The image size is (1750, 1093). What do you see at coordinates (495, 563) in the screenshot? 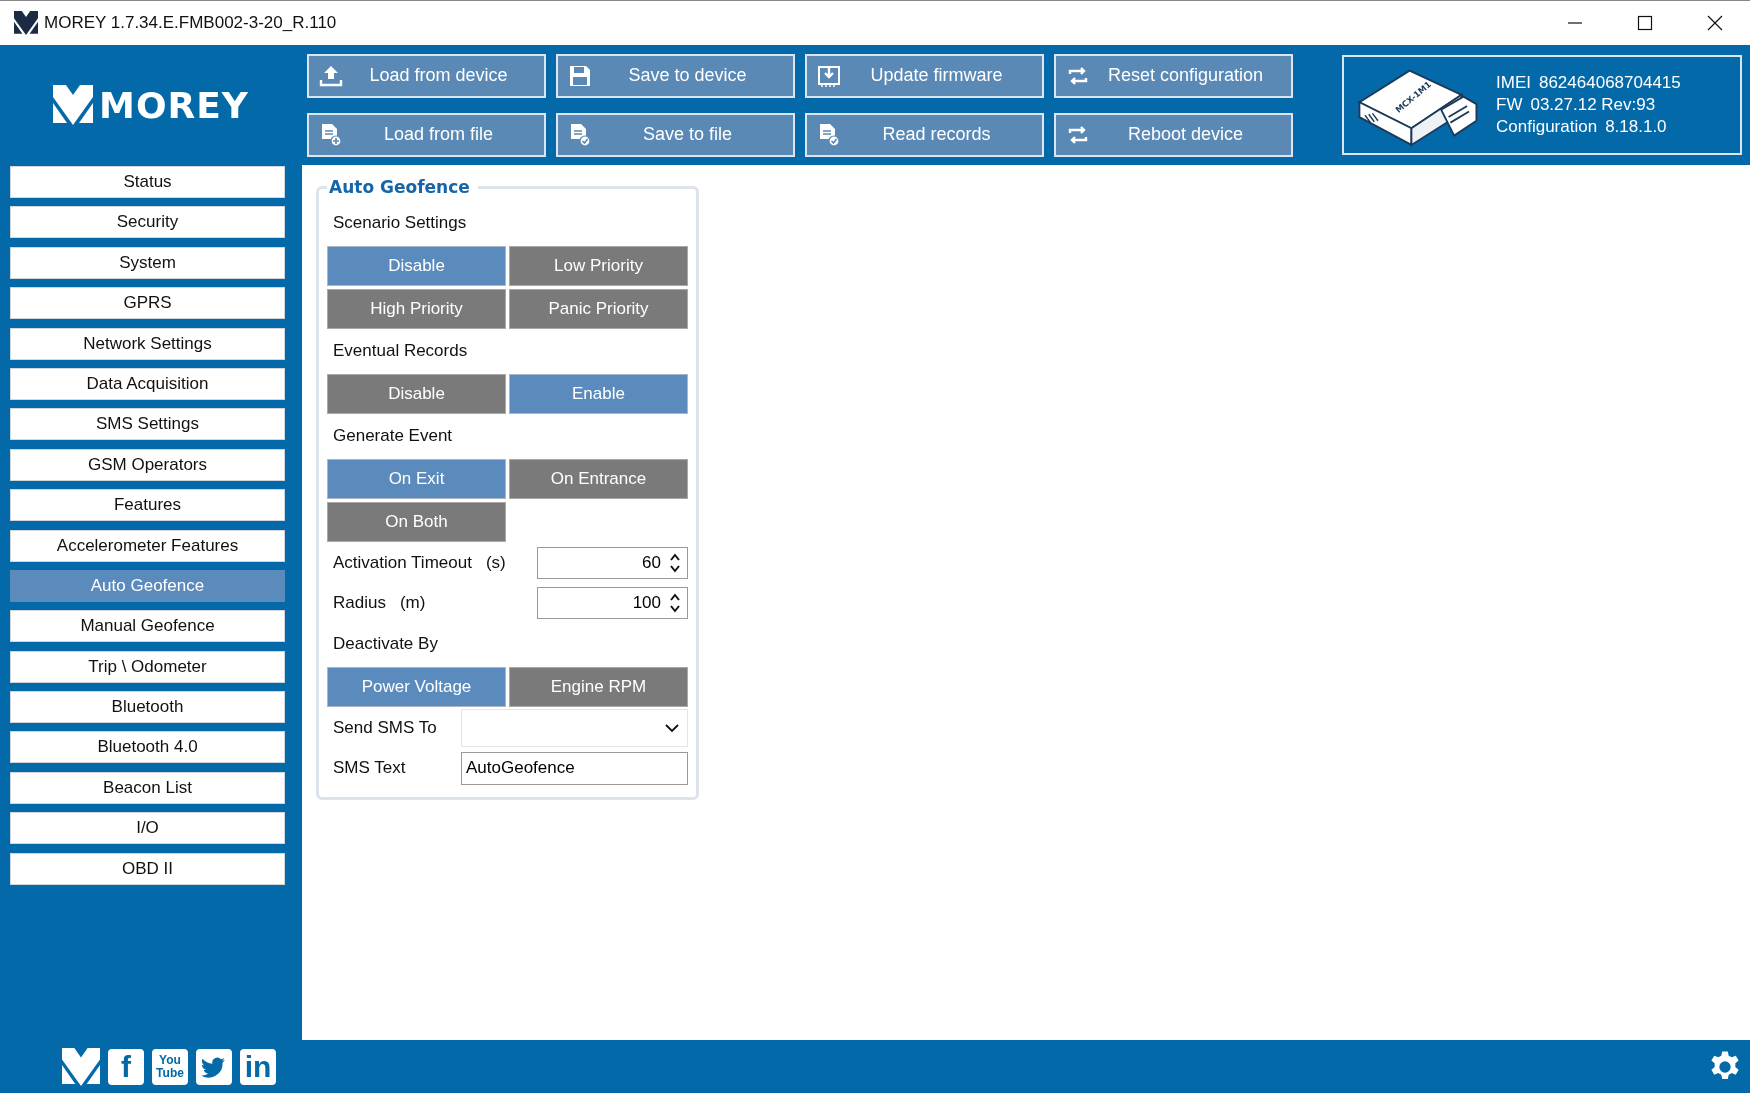
I see `unit-label: (s)` at bounding box center [495, 563].